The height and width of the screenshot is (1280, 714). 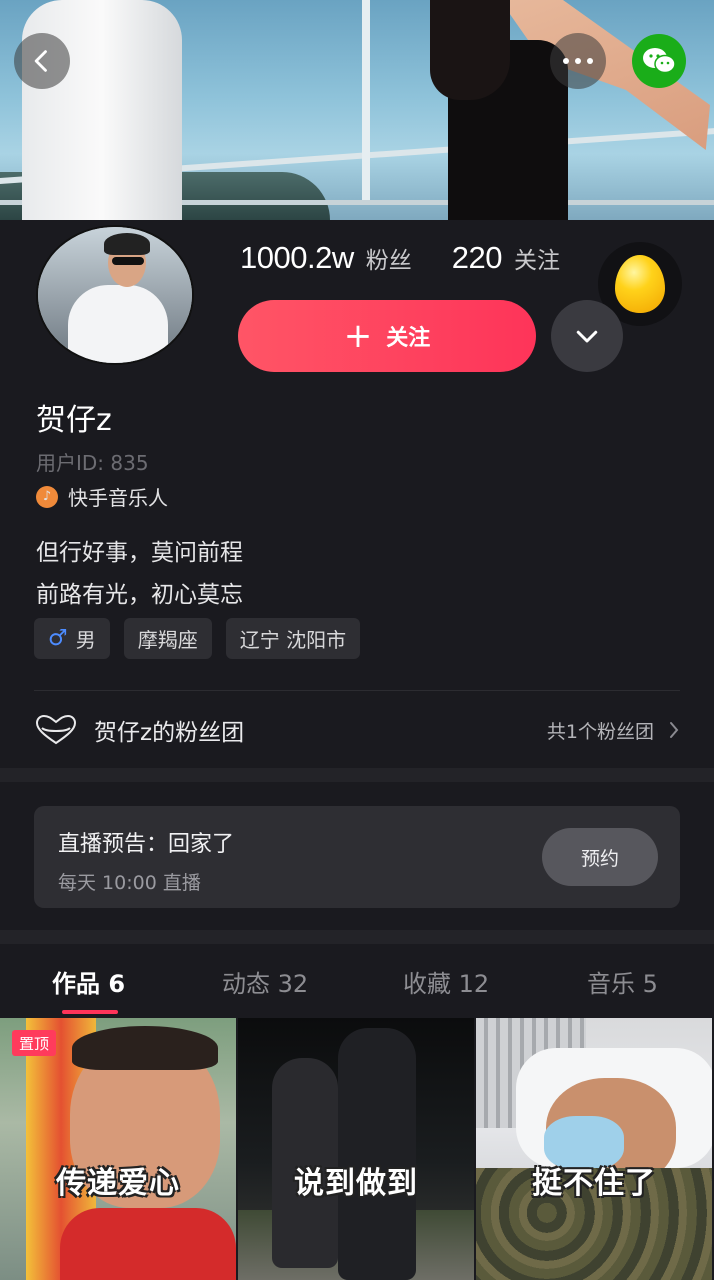 I want to click on video-thumbnail: 说到做到, so click(x=356, y=1149).